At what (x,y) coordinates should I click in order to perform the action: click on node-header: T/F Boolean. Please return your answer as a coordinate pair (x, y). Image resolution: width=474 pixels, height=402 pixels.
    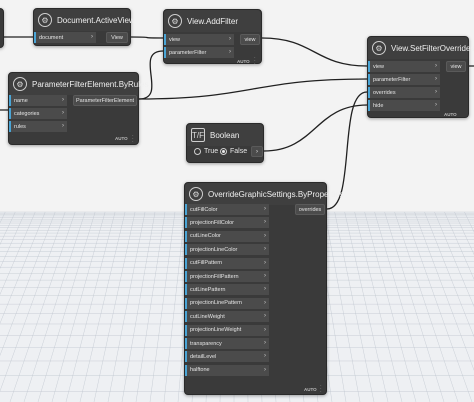
    Looking at the image, I should click on (225, 135).